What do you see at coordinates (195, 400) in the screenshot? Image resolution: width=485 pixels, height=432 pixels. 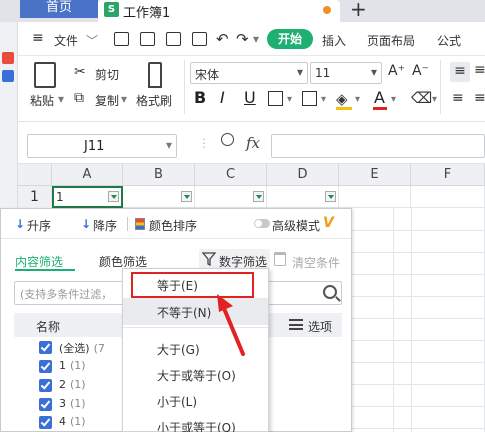 I see `menu-item-less-than: 小于(L)` at bounding box center [195, 400].